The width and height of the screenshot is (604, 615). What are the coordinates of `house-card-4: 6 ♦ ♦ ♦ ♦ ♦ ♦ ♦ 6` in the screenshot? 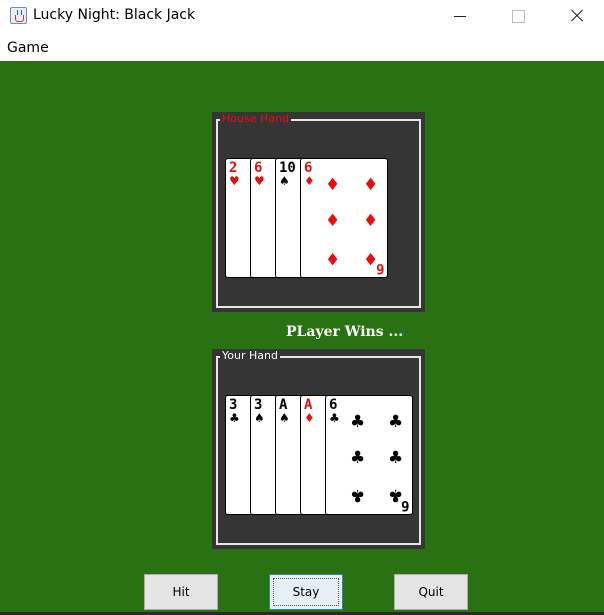 It's located at (344, 218).